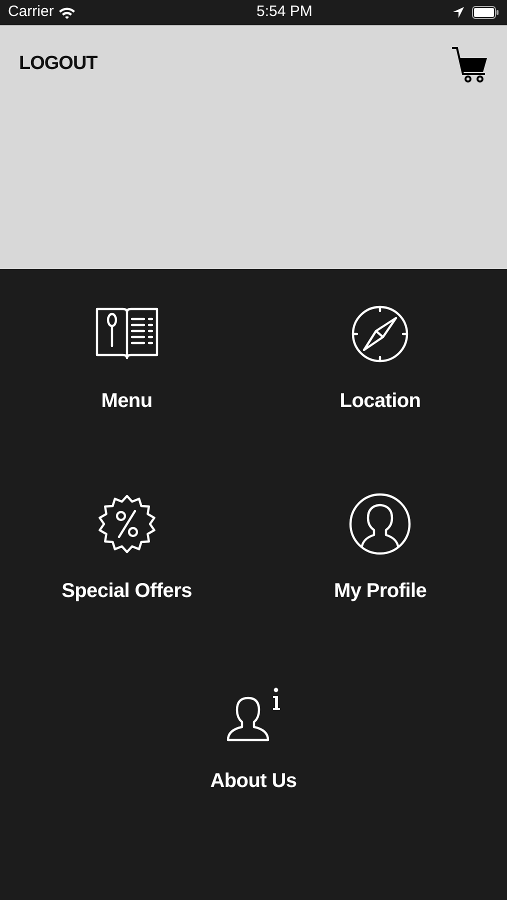  I want to click on wifi-icon, so click(67, 12).